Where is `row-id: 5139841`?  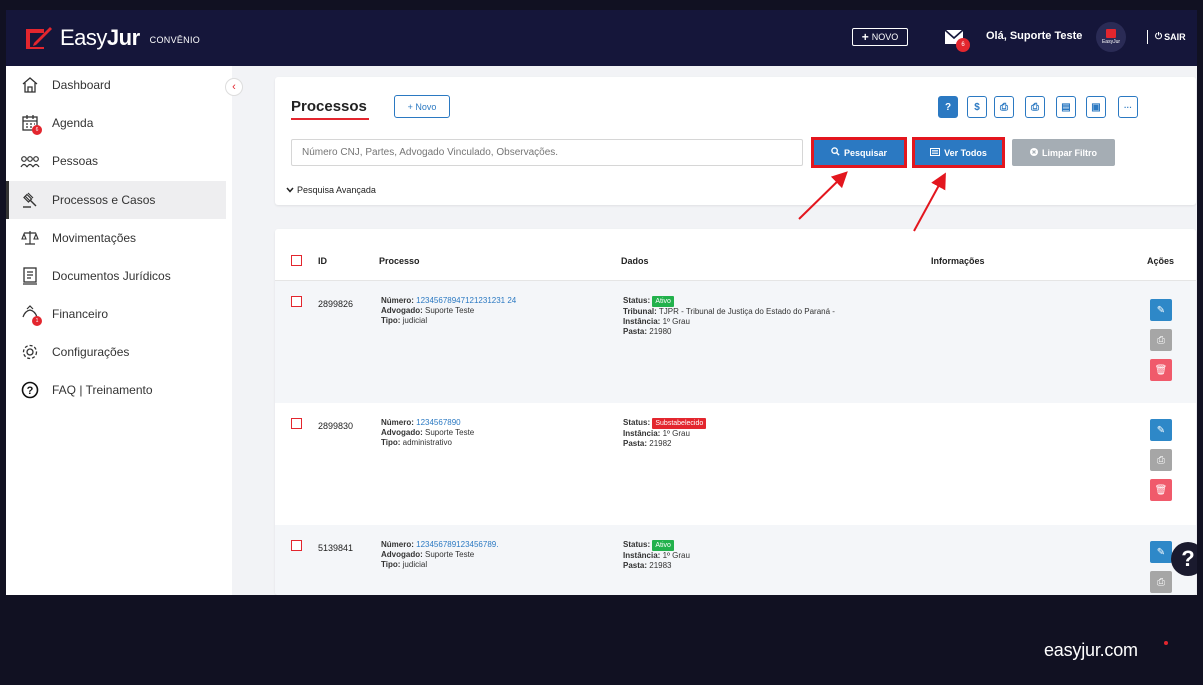
row-id: 5139841 is located at coordinates (336, 548).